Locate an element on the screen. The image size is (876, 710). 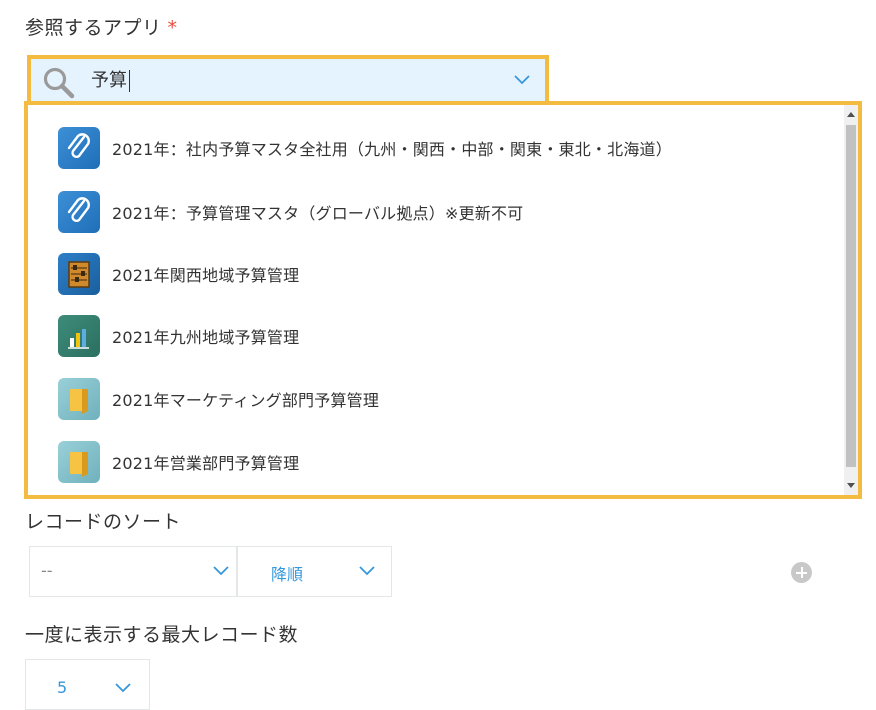
search-icon is located at coordinates (59, 83).